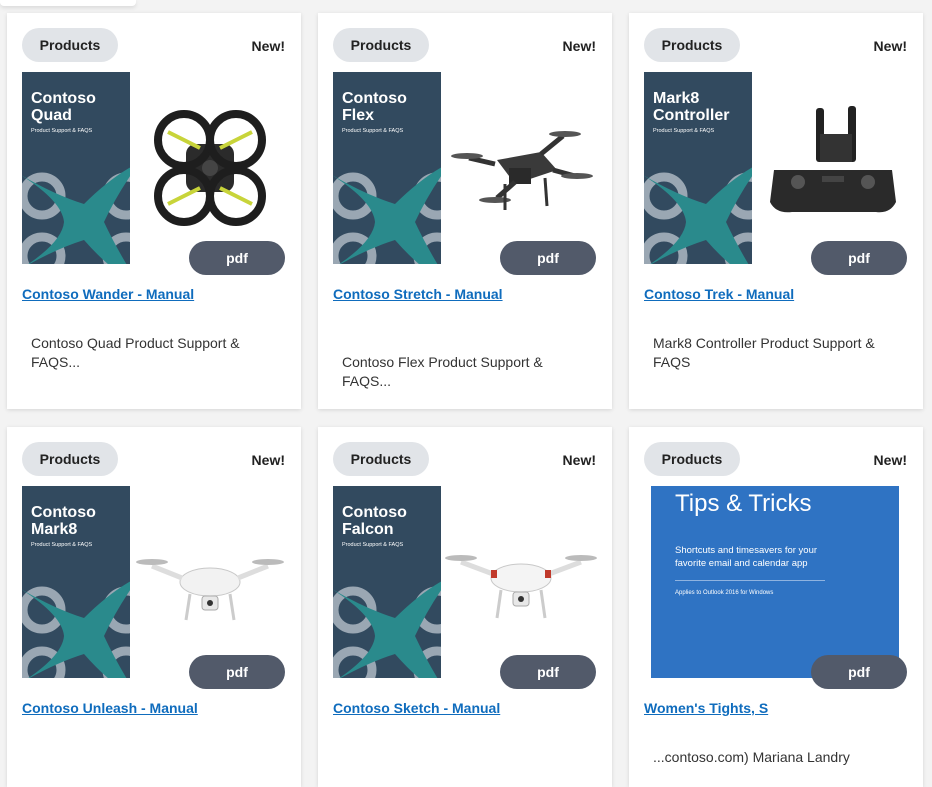 The height and width of the screenshot is (787, 932). What do you see at coordinates (418, 294) in the screenshot?
I see `card-title-link: Contoso Stretch - Manual` at bounding box center [418, 294].